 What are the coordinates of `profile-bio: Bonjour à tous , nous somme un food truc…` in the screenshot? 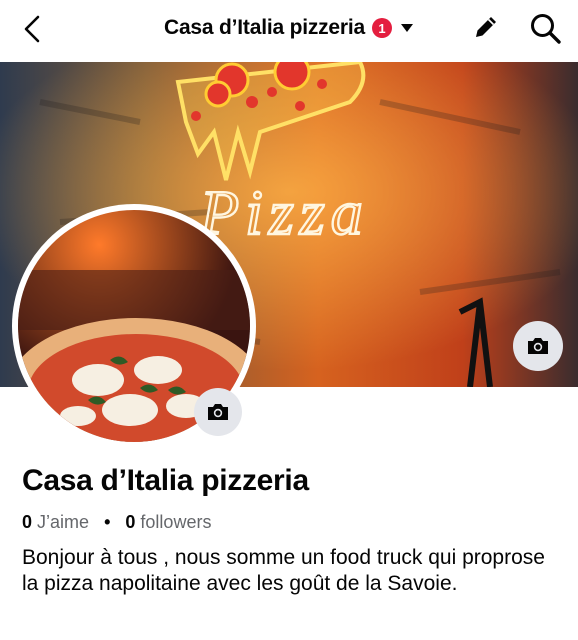 It's located at (283, 570).